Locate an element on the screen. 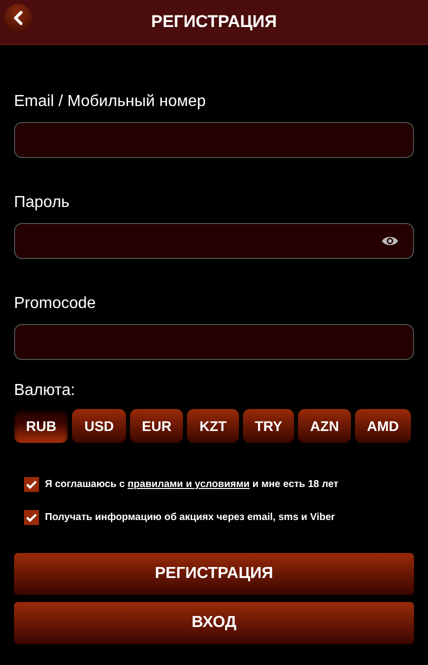 The width and height of the screenshot is (428, 665). currency-button: EUR is located at coordinates (157, 426).